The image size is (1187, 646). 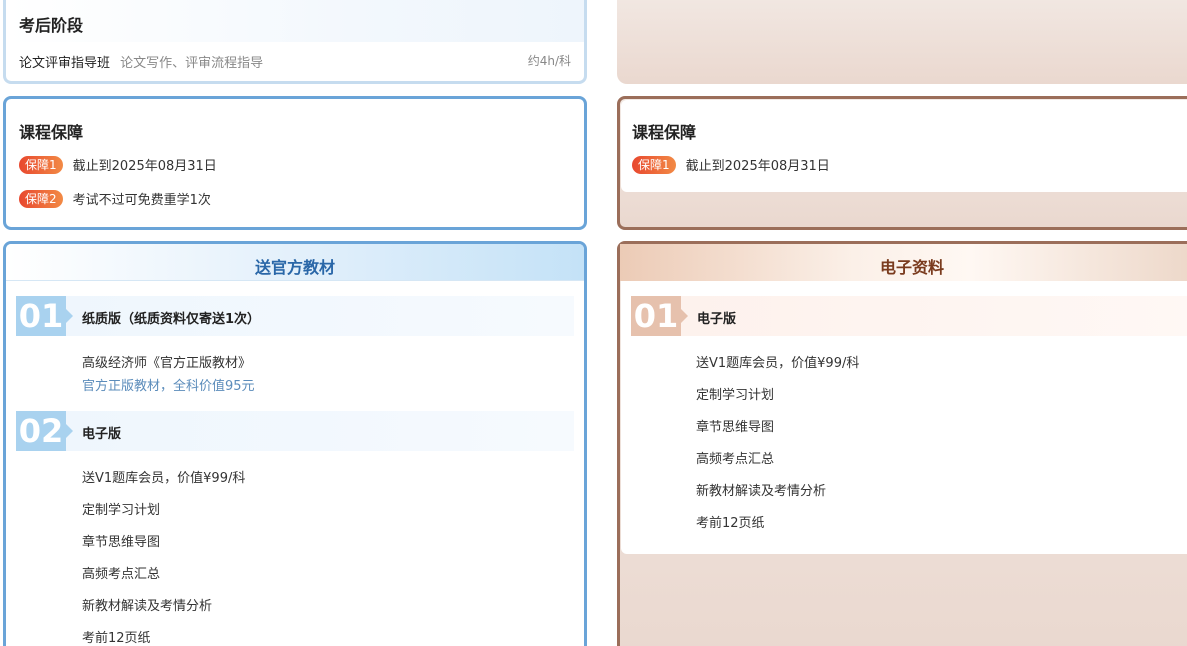 I want to click on stage-header, so click(x=295, y=21).